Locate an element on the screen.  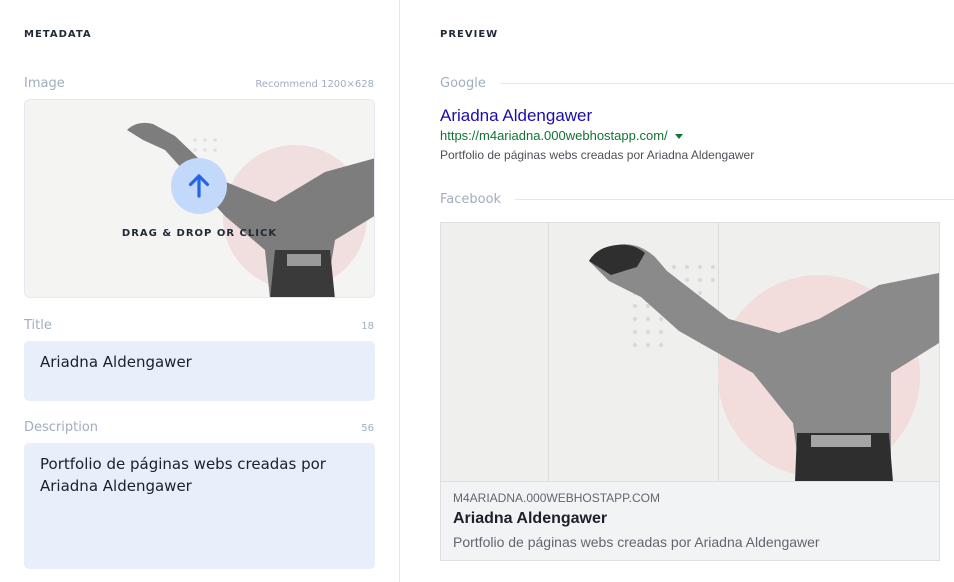
title-input: Ariadna Aldengawer is located at coordinates (199, 371).